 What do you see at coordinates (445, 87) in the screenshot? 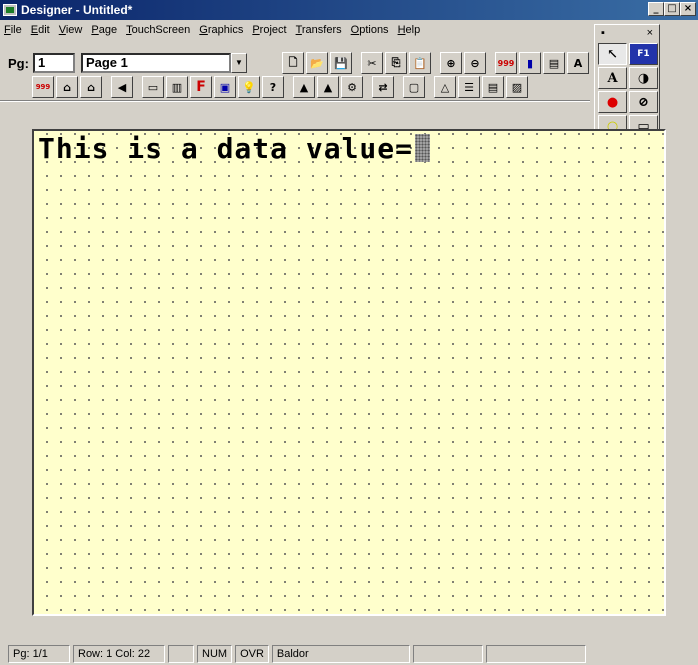
I see `triangle-icon: △` at bounding box center [445, 87].